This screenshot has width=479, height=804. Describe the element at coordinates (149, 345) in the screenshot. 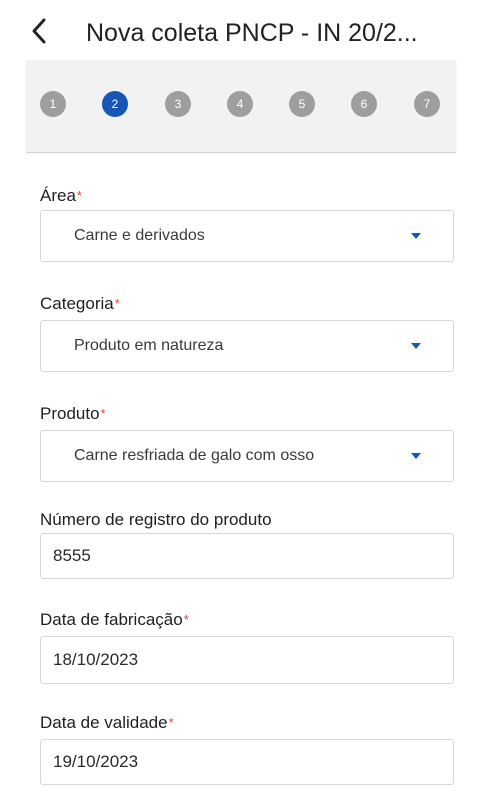

I see `categoria-select-value: Produto em natureza` at that location.